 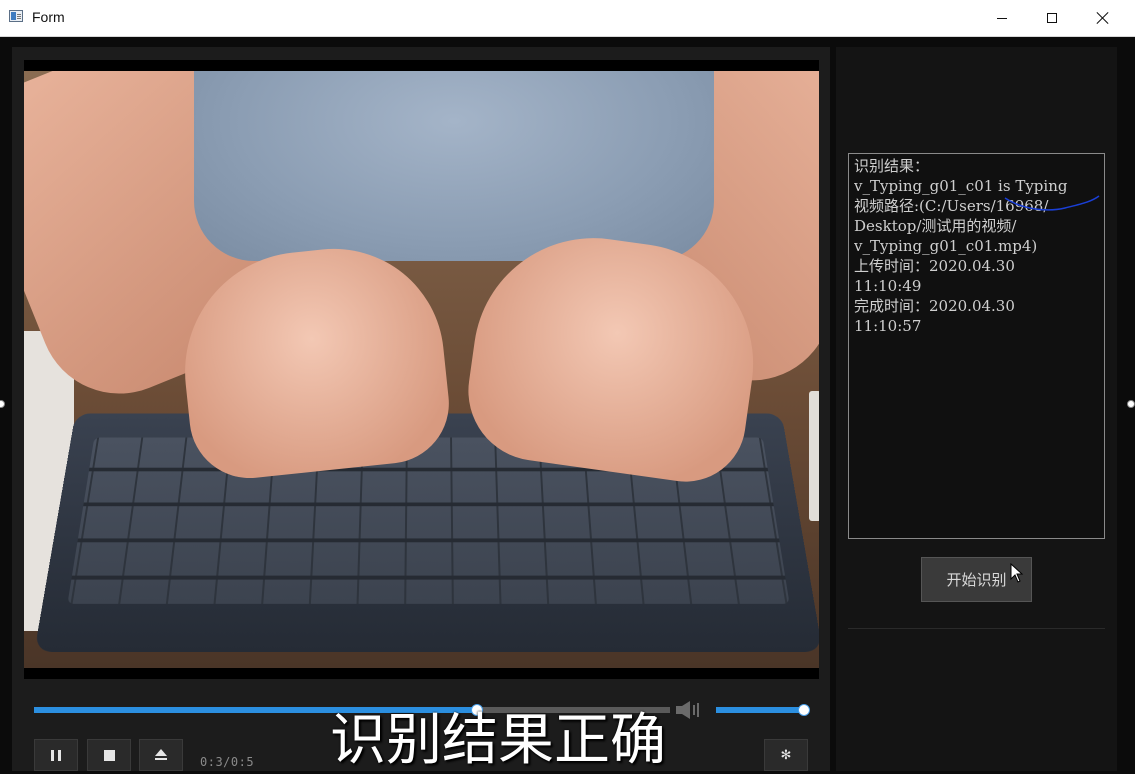 I want to click on handwritten-underline, so click(x=1052, y=203).